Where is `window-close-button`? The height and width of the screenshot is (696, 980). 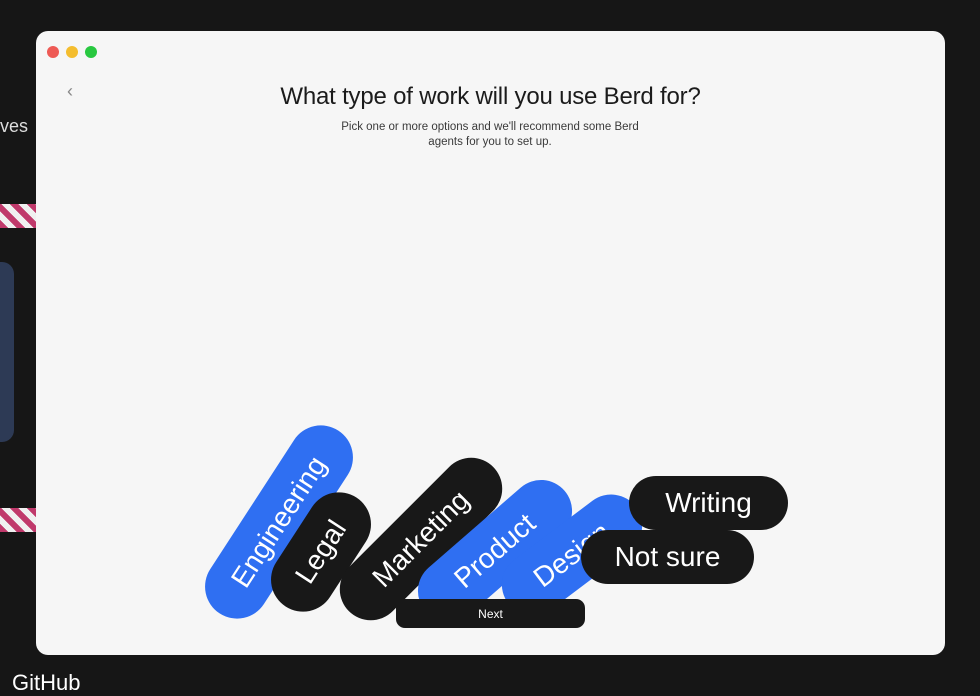 window-close-button is located at coordinates (53, 52).